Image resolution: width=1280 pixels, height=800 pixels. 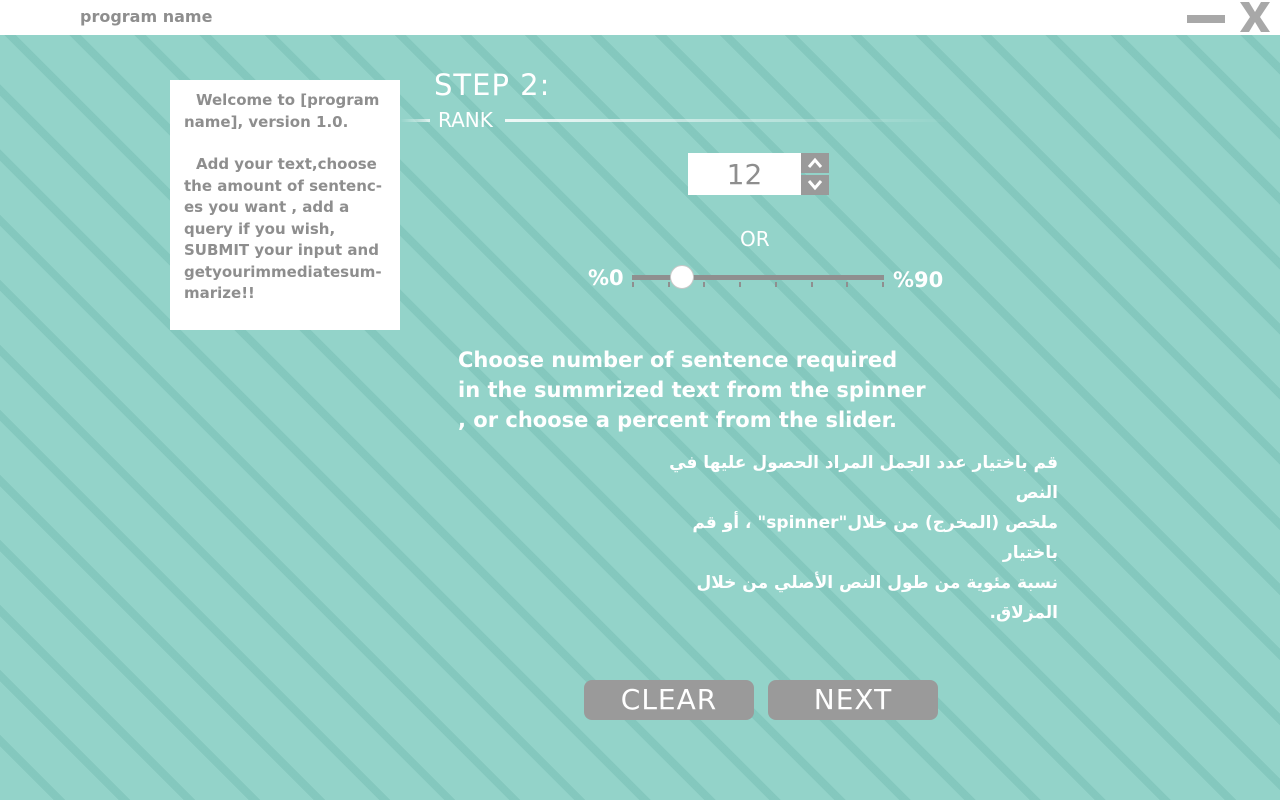 I want to click on instruction-line: Choose number of sentence required, so click(x=678, y=360).